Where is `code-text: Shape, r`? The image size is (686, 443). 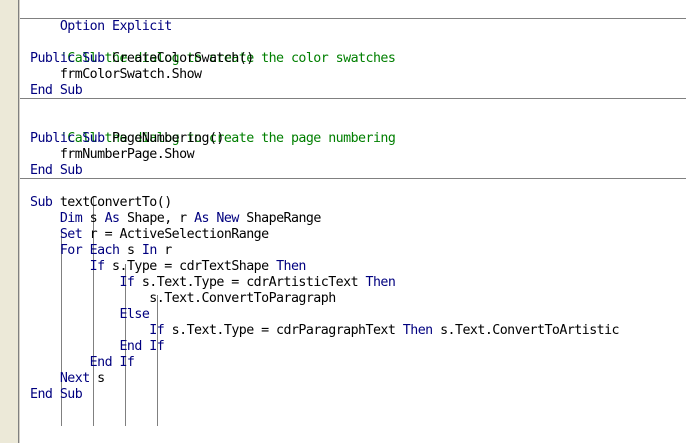
code-text: Shape, r is located at coordinates (157, 218).